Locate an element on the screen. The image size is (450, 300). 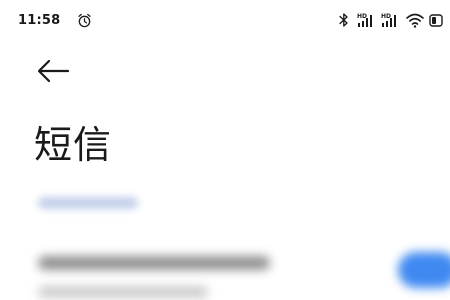
back-button is located at coordinates (54, 71).